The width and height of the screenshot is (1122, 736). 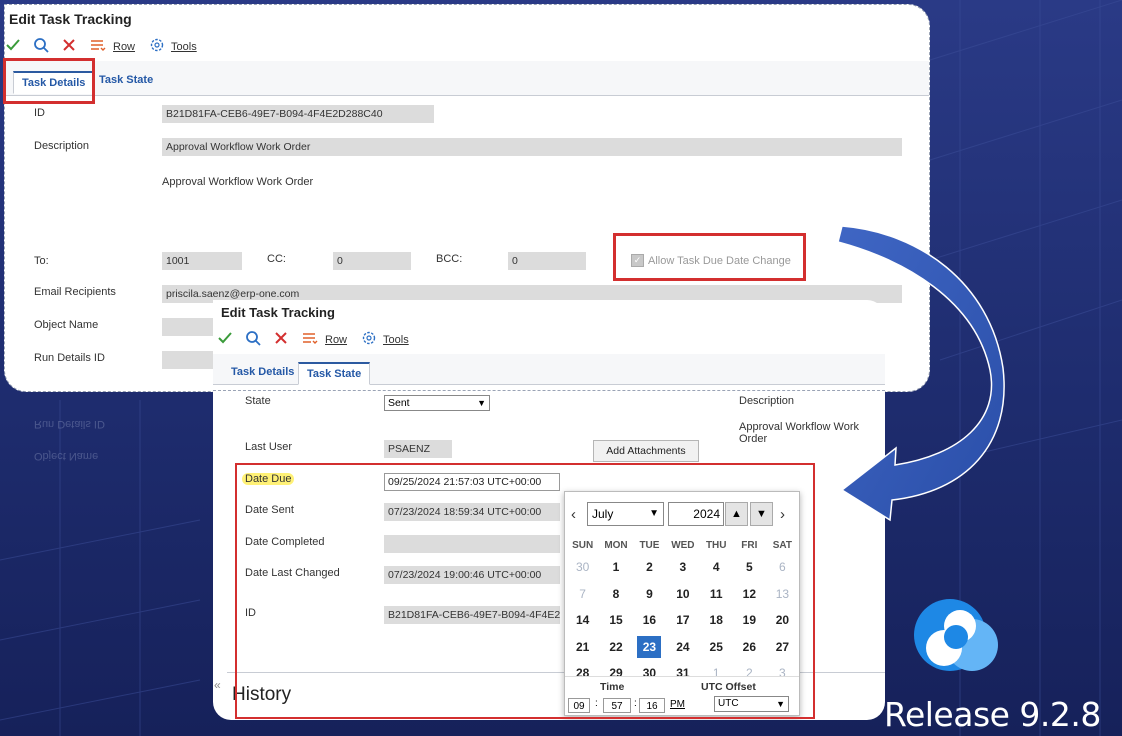 What do you see at coordinates (66, 456) in the screenshot?
I see `reflection-object-name: Object Name` at bounding box center [66, 456].